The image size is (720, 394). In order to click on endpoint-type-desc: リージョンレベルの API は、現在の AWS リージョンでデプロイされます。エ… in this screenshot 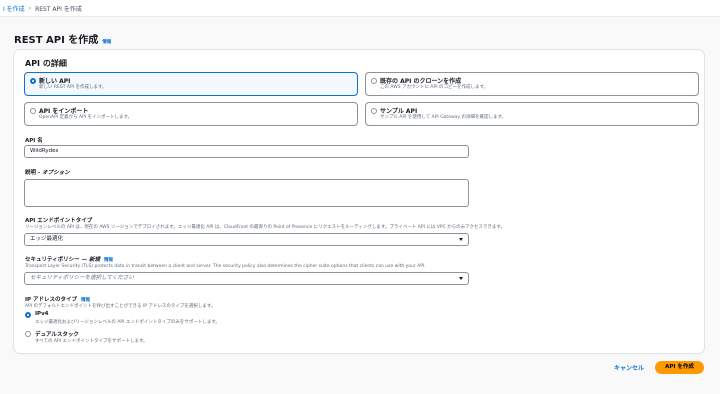, I will do `click(265, 227)`.